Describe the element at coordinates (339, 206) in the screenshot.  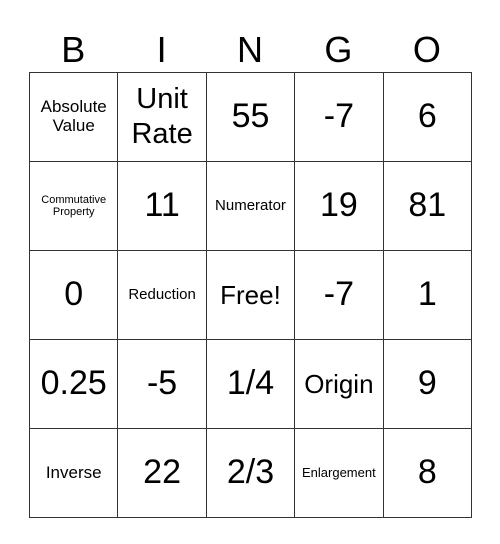
I see `bingo-cell: 19` at that location.